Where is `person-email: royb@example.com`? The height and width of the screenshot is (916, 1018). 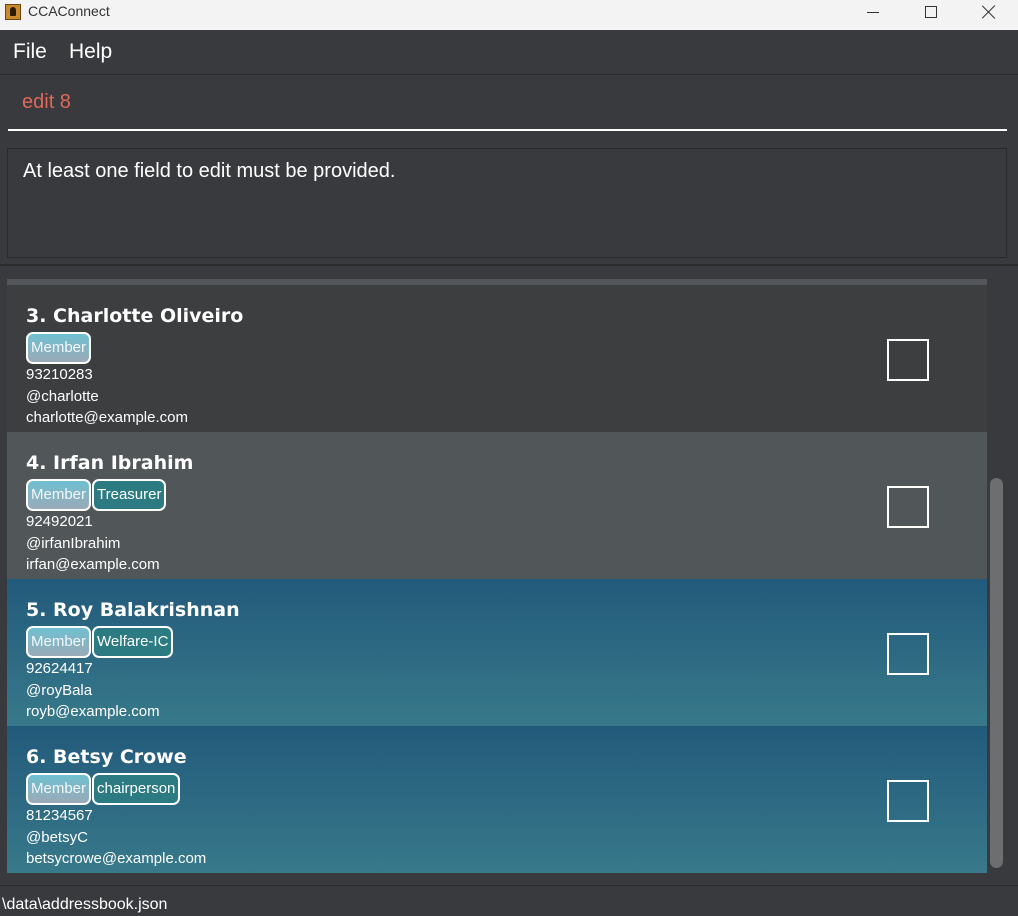
person-email: royb@example.com is located at coordinates (93, 711).